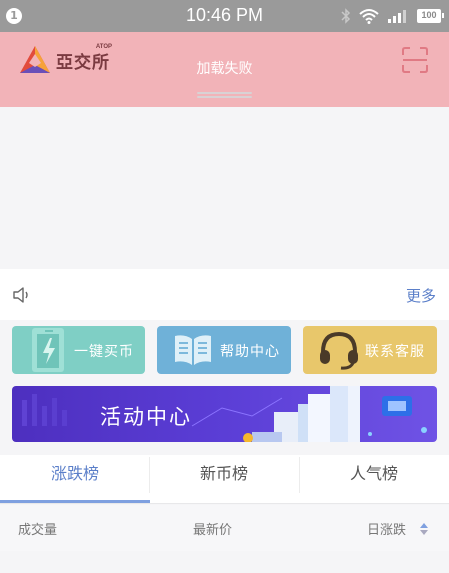  Describe the element at coordinates (374, 479) in the screenshot. I see `tab-popular: 人气榜` at that location.